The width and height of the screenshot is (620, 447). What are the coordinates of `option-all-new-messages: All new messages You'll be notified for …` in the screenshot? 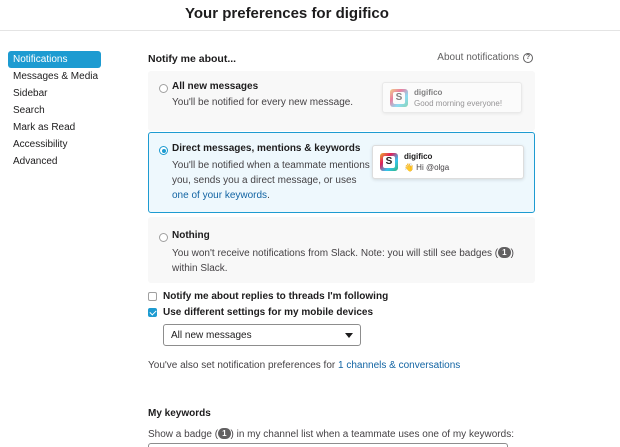 It's located at (341, 101).